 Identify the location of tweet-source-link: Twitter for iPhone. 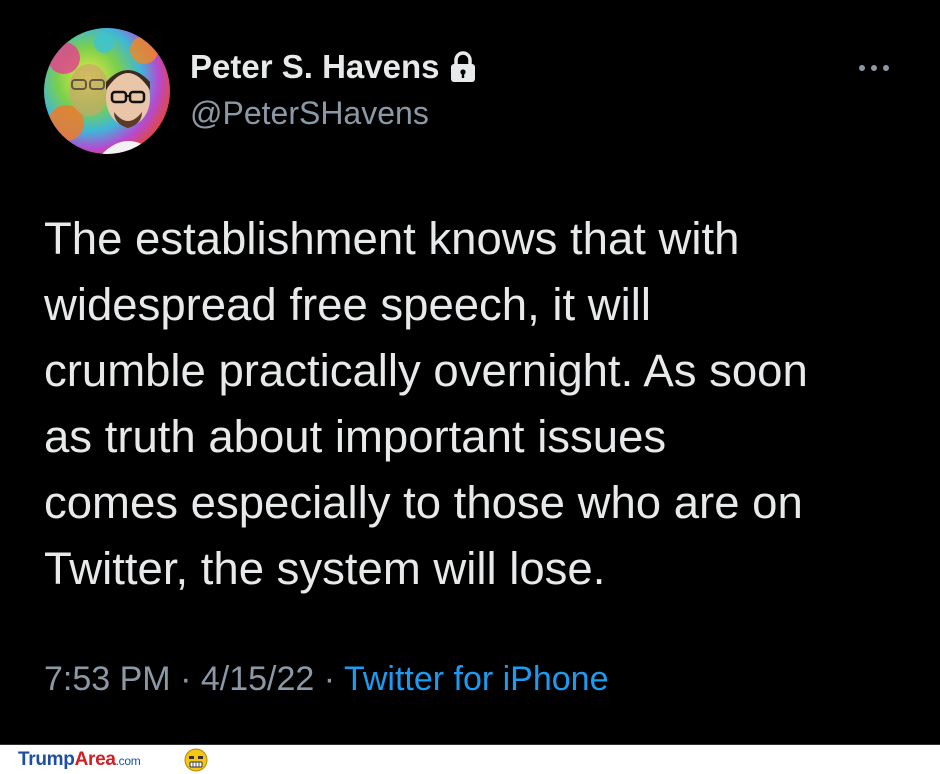
(476, 679).